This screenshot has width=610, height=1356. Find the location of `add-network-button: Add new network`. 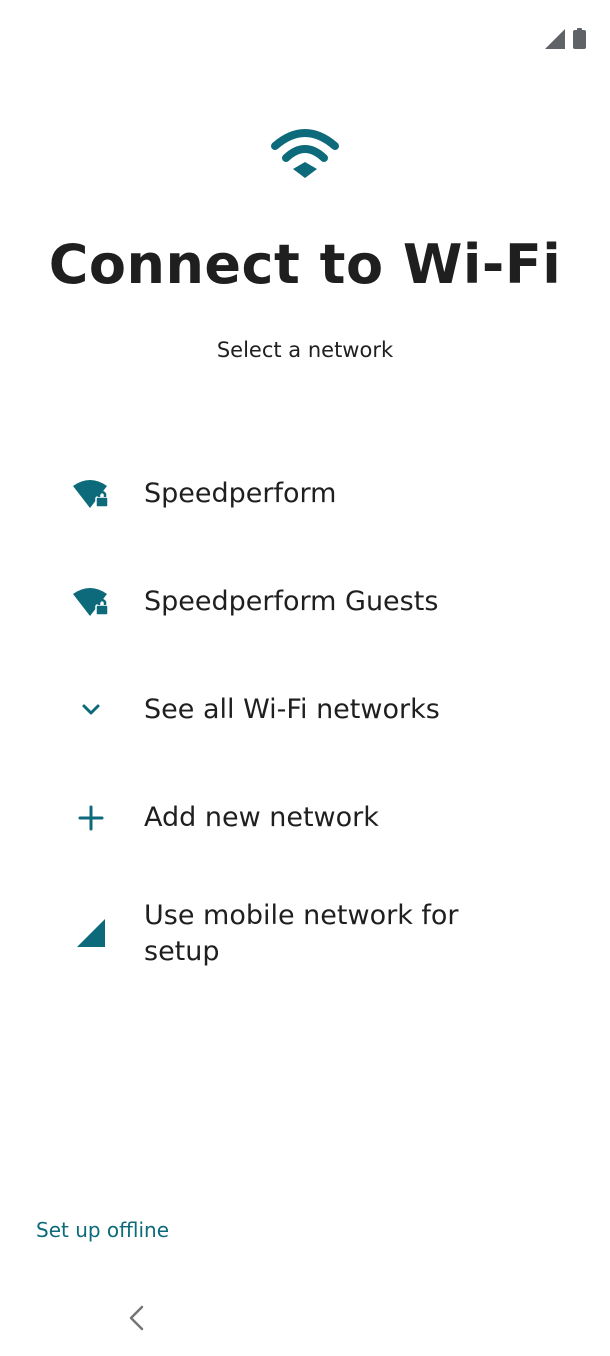

add-network-button: Add new network is located at coordinates (305, 818).